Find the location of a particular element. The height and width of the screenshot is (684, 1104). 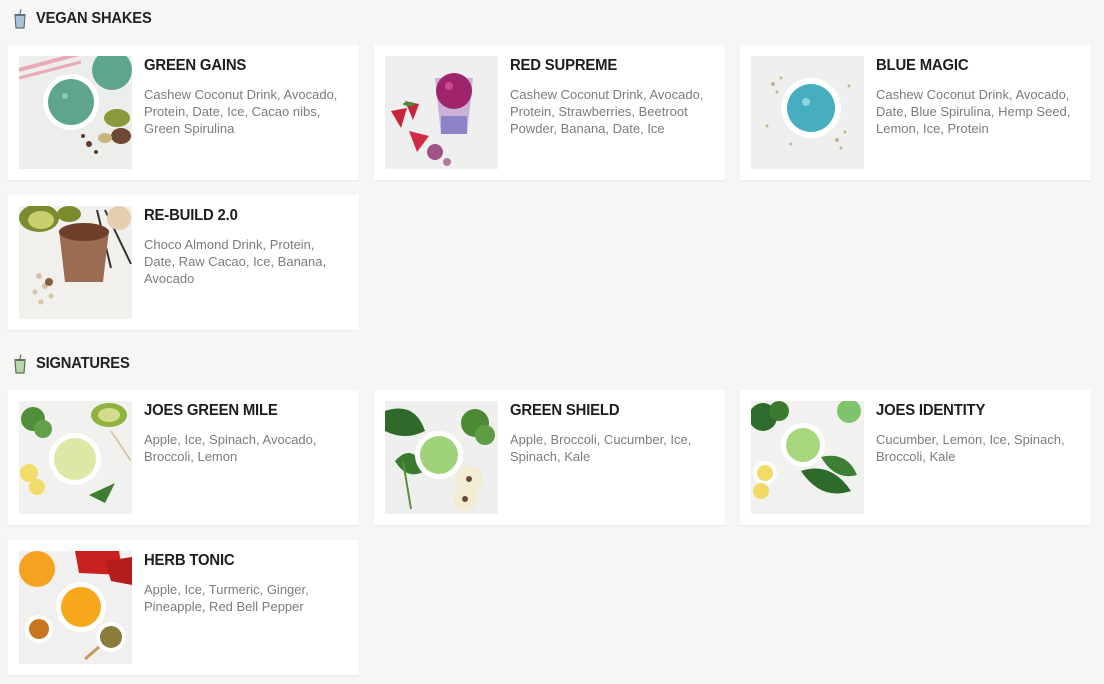

section-header-signatures: SIGNATURES is located at coordinates (75, 364).